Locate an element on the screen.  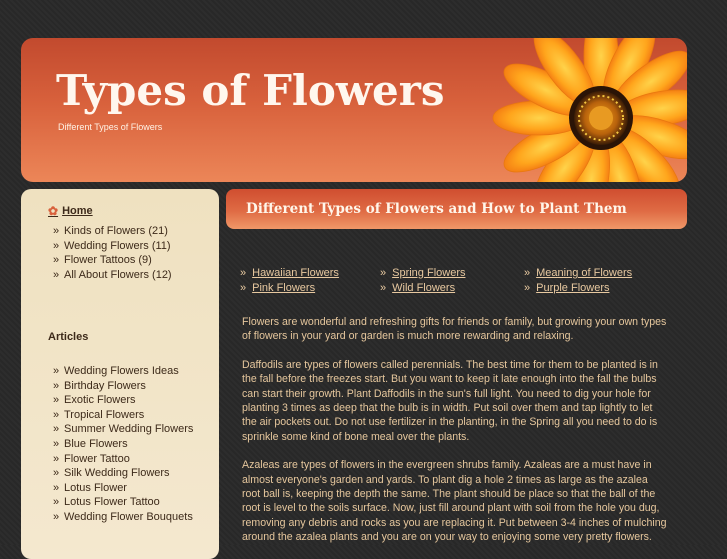
home-label: Home is located at coordinates (77, 211).